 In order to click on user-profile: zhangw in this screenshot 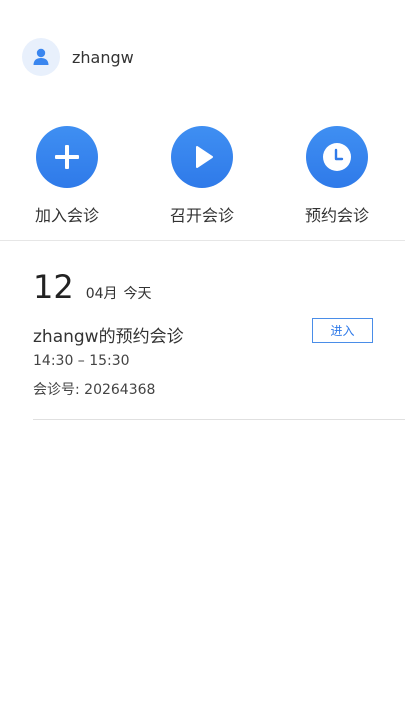, I will do `click(78, 57)`.